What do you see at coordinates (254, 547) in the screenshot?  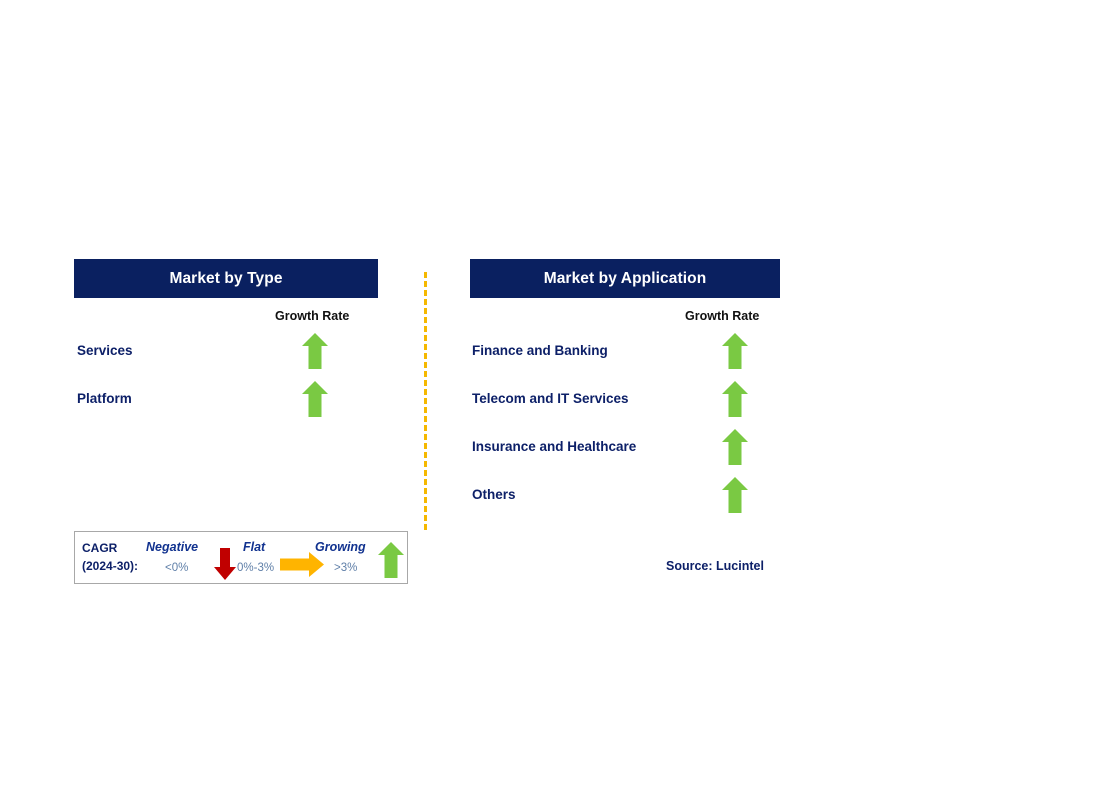 I see `legend-term-flat: Flat` at bounding box center [254, 547].